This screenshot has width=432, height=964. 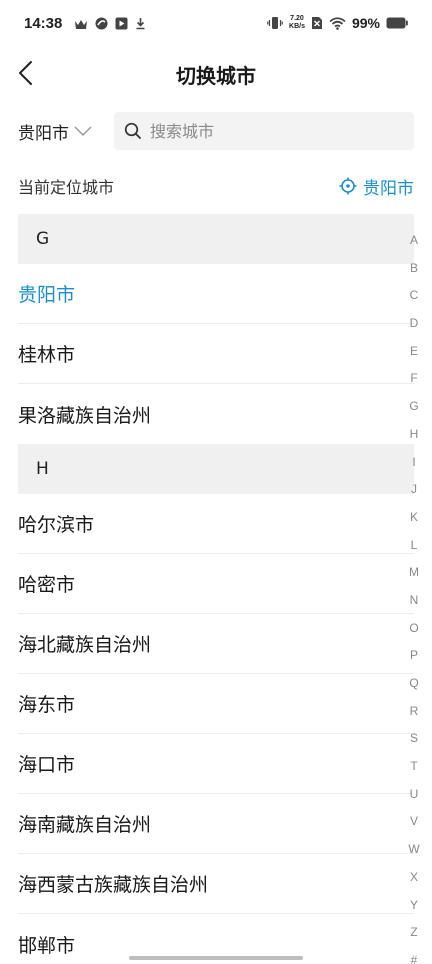 I want to click on city-name: 邯郸市, so click(x=47, y=945).